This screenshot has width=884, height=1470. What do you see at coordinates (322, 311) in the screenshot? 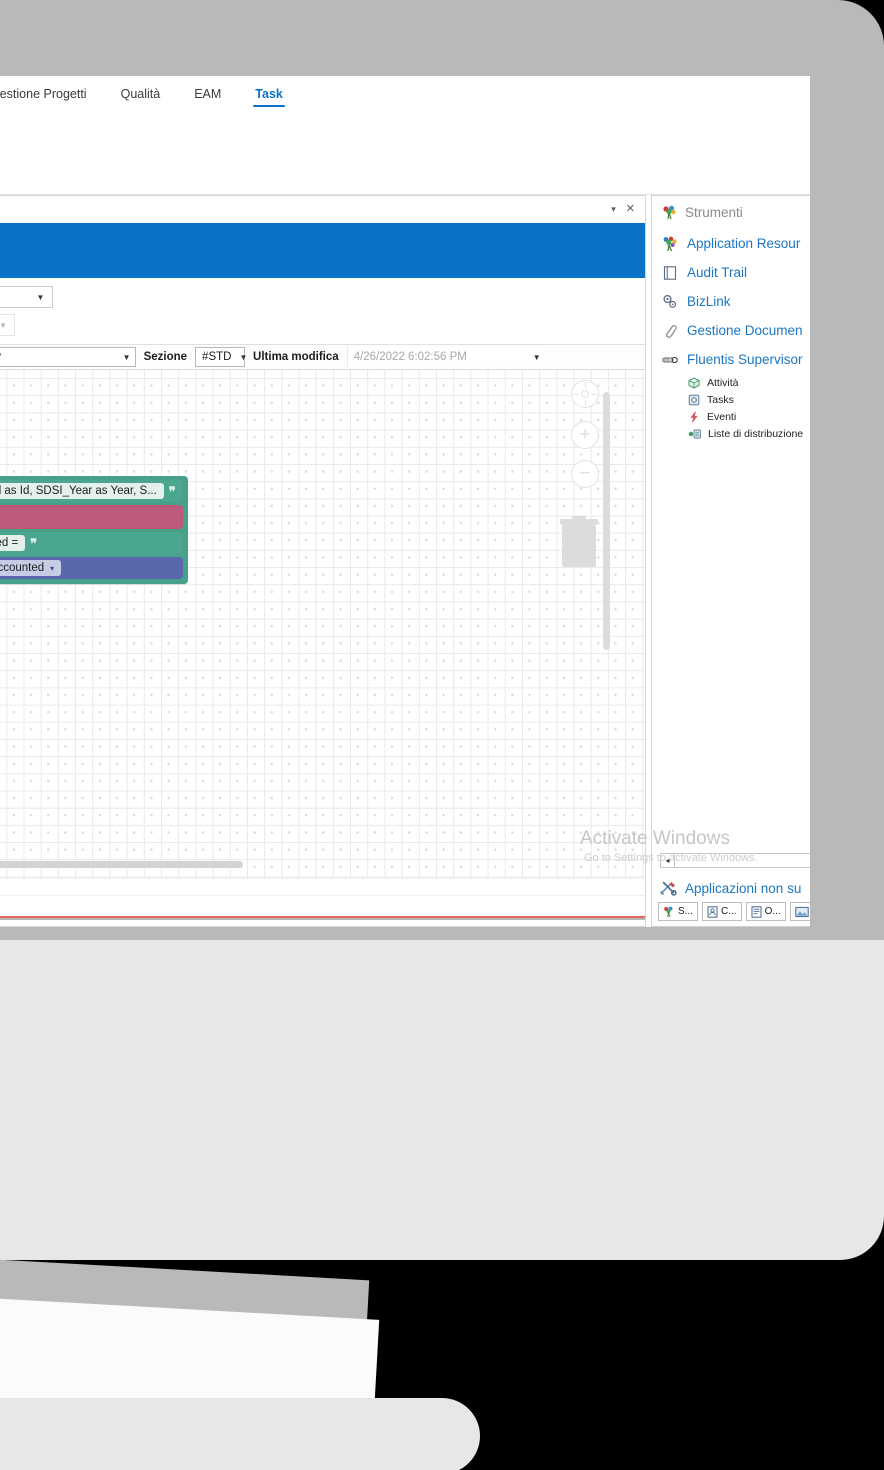
I see `document-fields: 022 9:52:47 AM ▼ ▼` at bounding box center [322, 311].